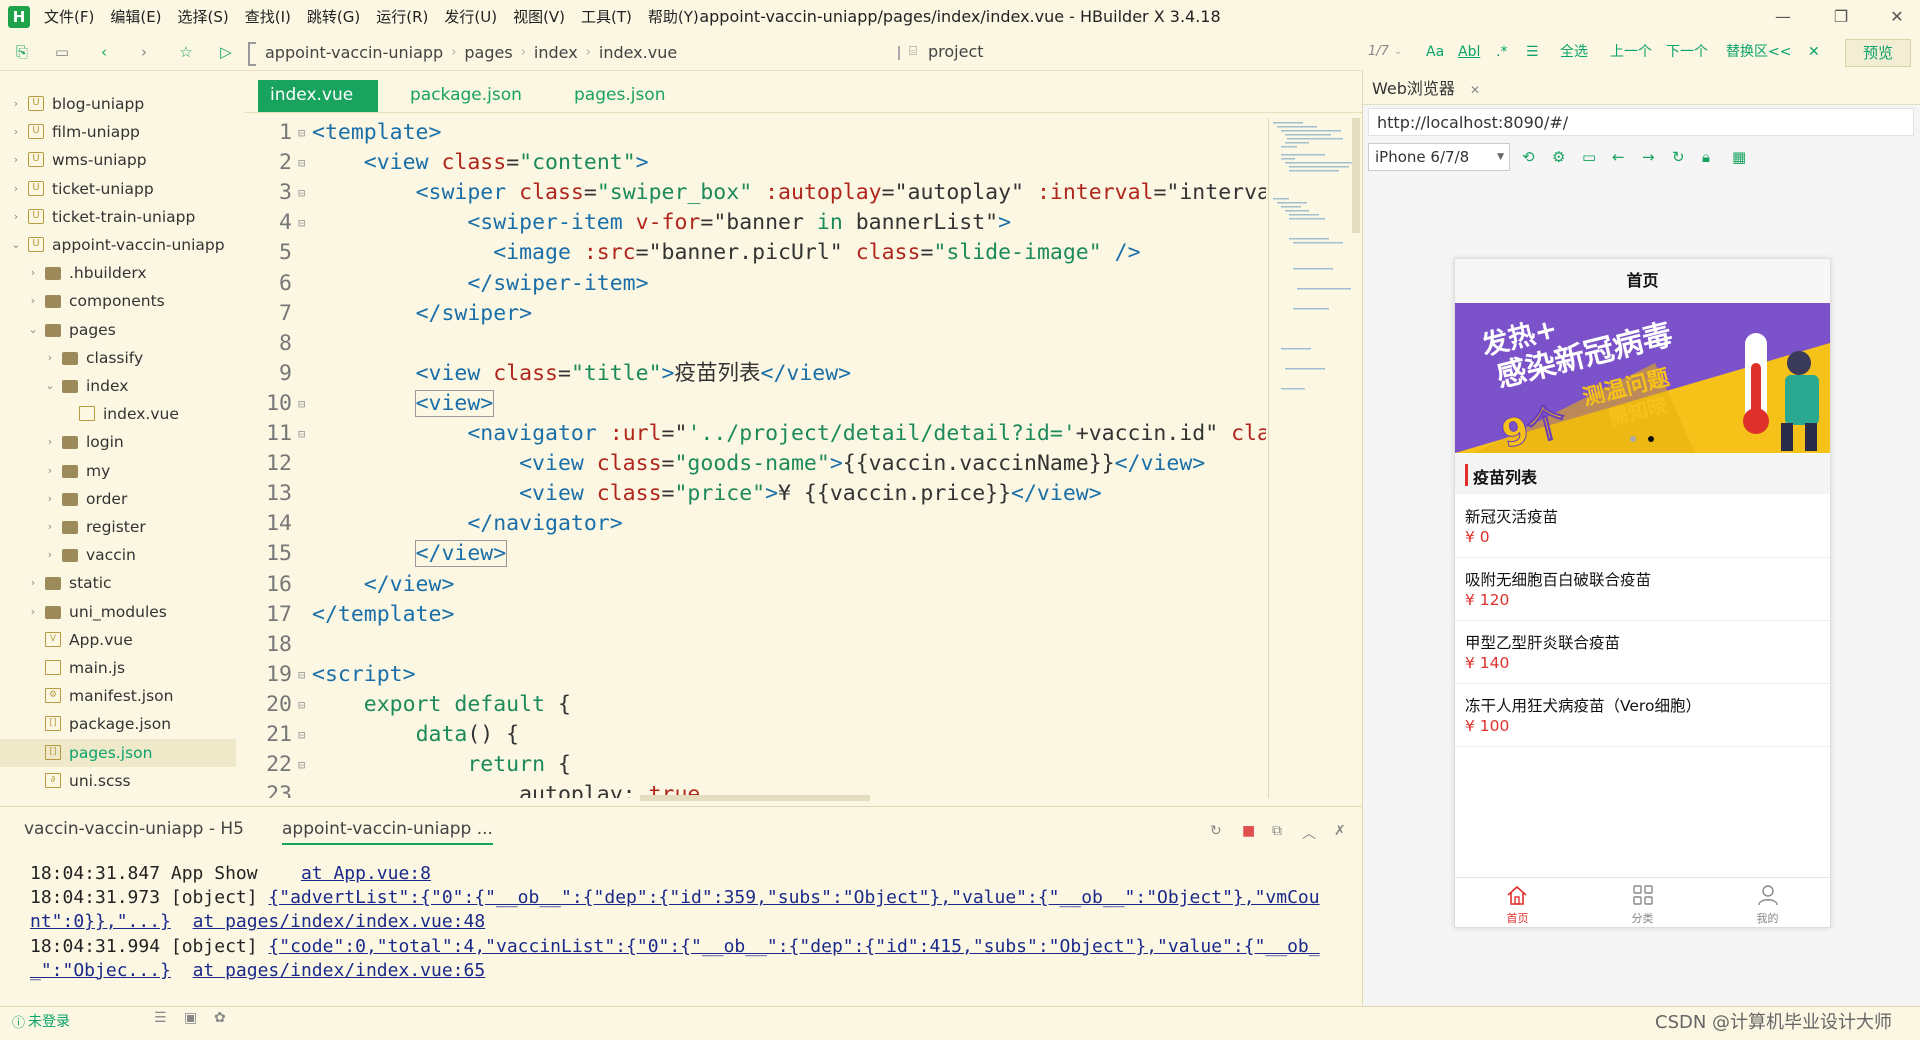 The height and width of the screenshot is (1040, 1920). Describe the element at coordinates (488, 52) in the screenshot. I see `breadcrumb-pages: pages` at that location.